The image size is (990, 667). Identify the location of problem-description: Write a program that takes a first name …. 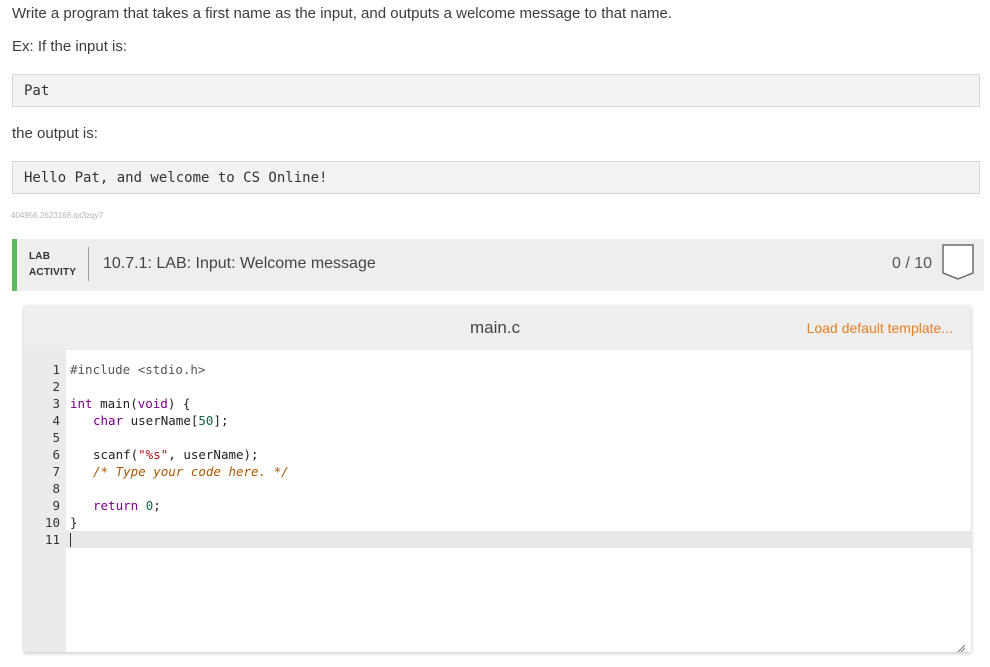
(342, 13).